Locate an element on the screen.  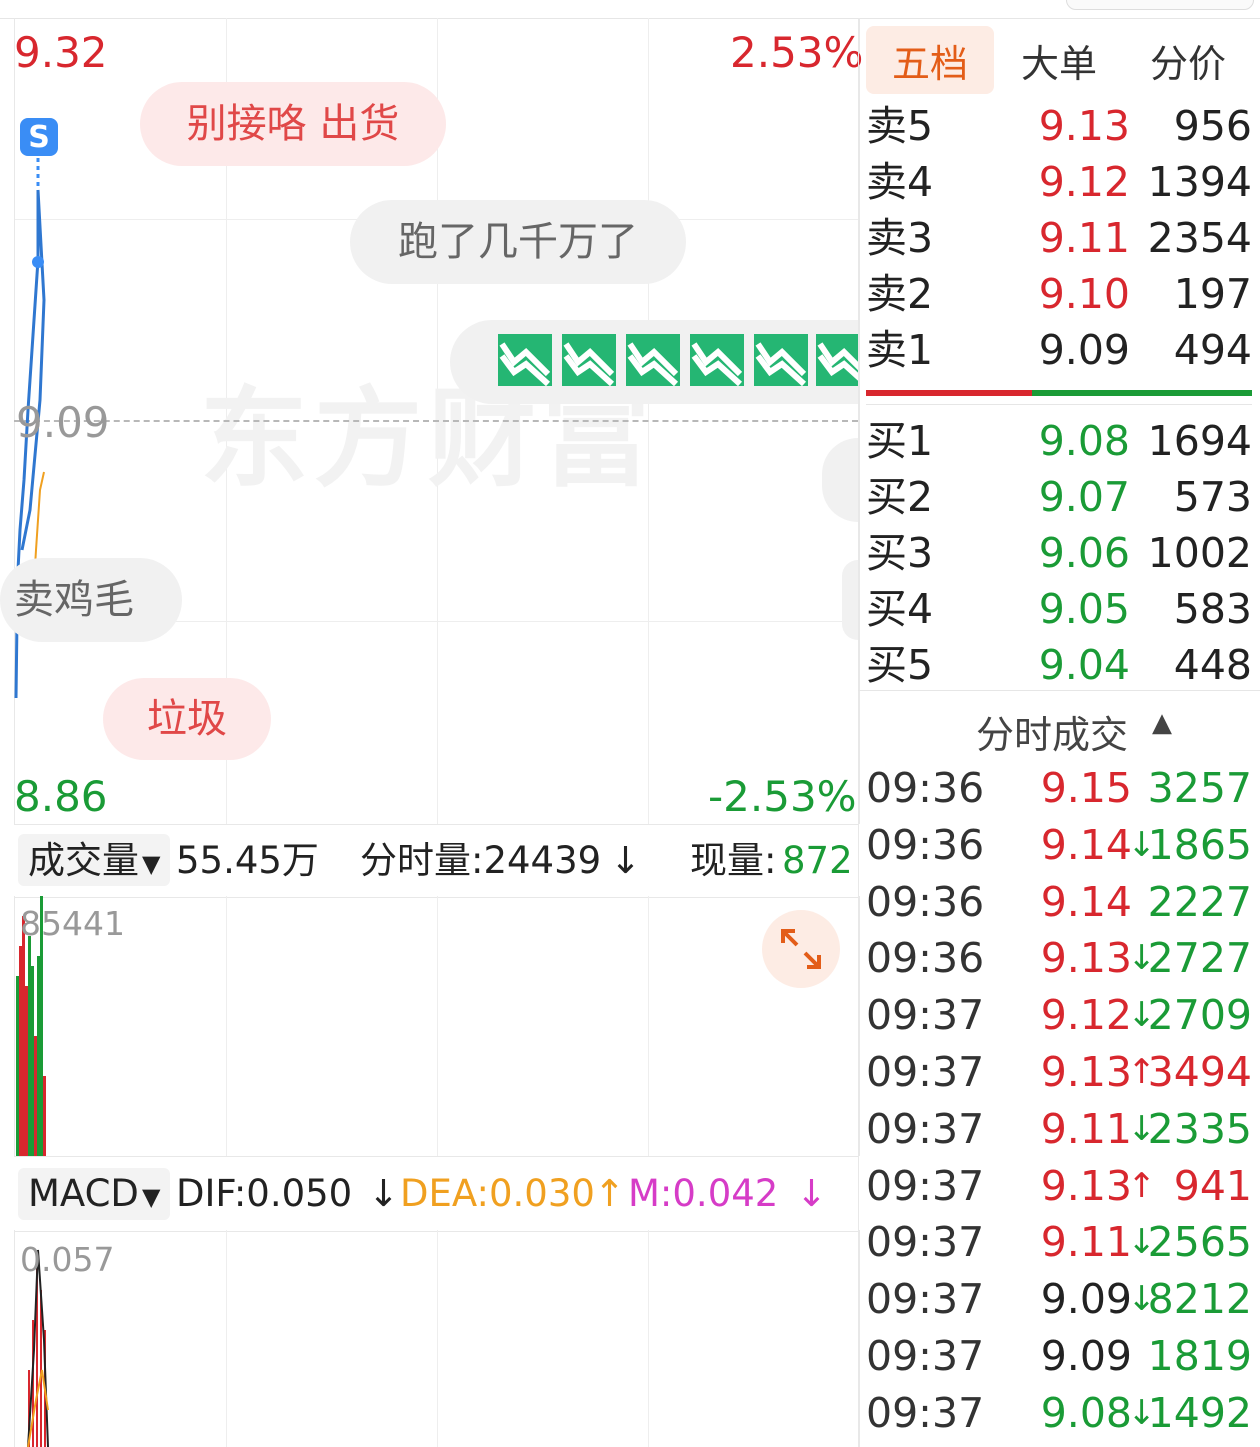
trade-volume: 2227 is located at coordinates (1199, 901).